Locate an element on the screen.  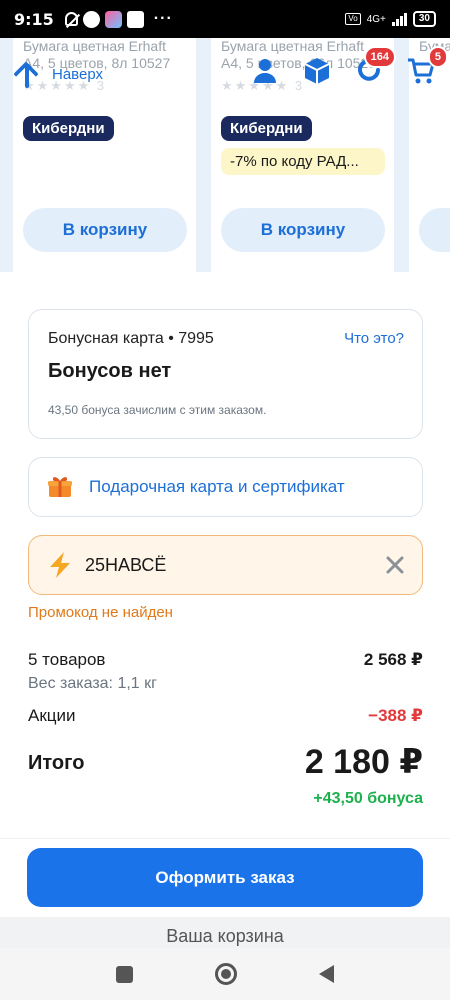
items-value: 2 568 ₽ is located at coordinates (393, 659).